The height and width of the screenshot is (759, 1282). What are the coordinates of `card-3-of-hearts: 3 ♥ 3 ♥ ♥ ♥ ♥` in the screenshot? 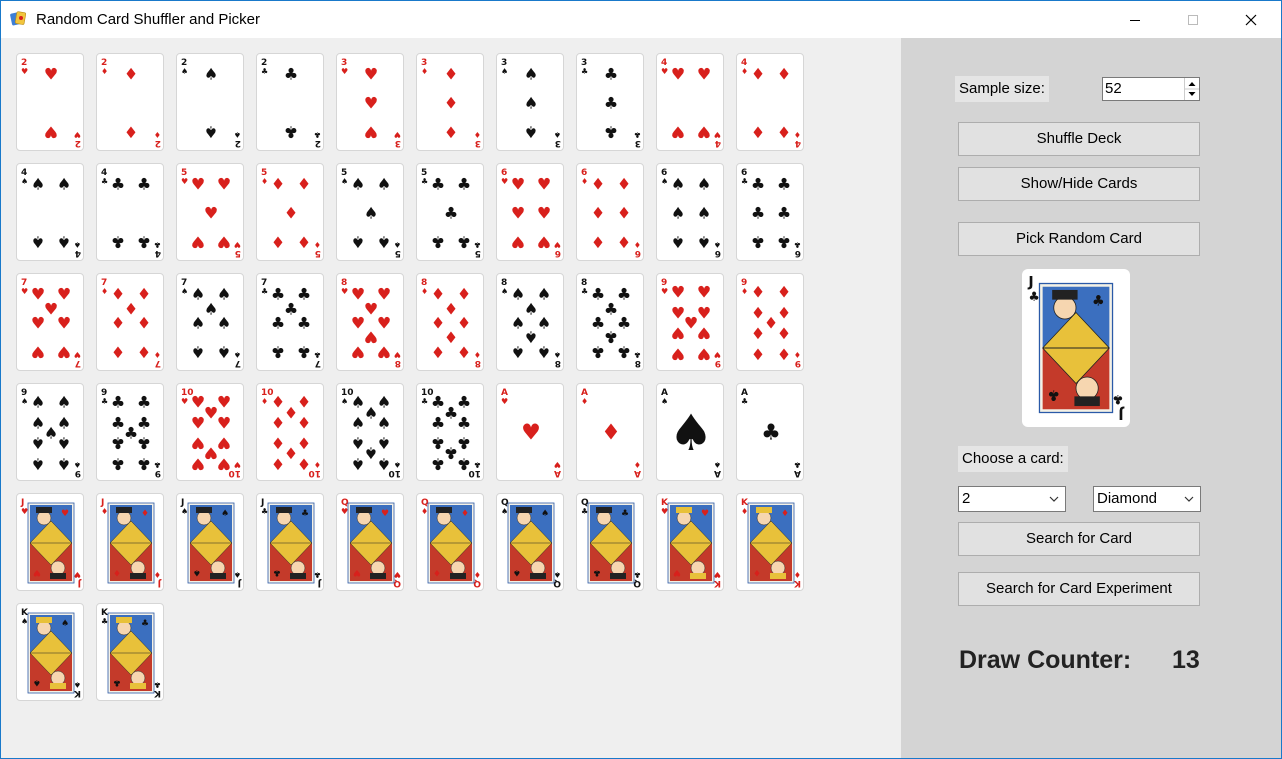 It's located at (370, 102).